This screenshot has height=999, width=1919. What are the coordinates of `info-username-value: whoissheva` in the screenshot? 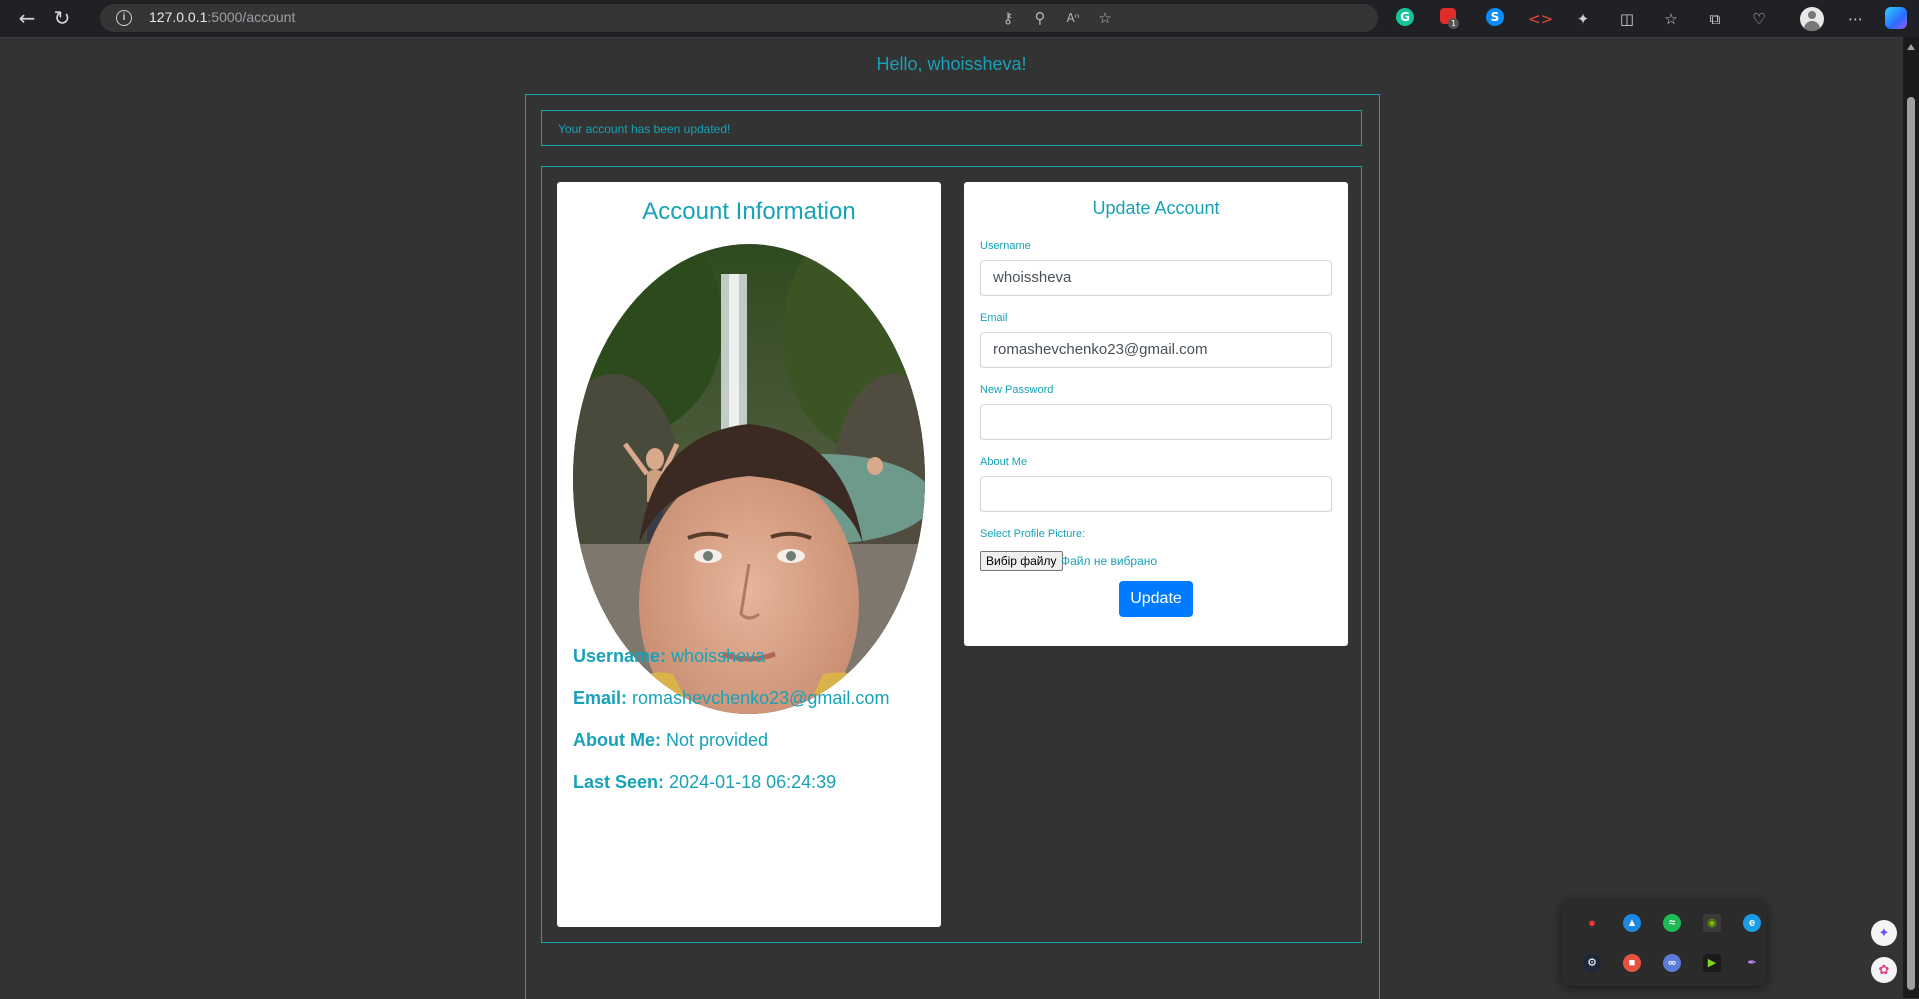 It's located at (718, 656).